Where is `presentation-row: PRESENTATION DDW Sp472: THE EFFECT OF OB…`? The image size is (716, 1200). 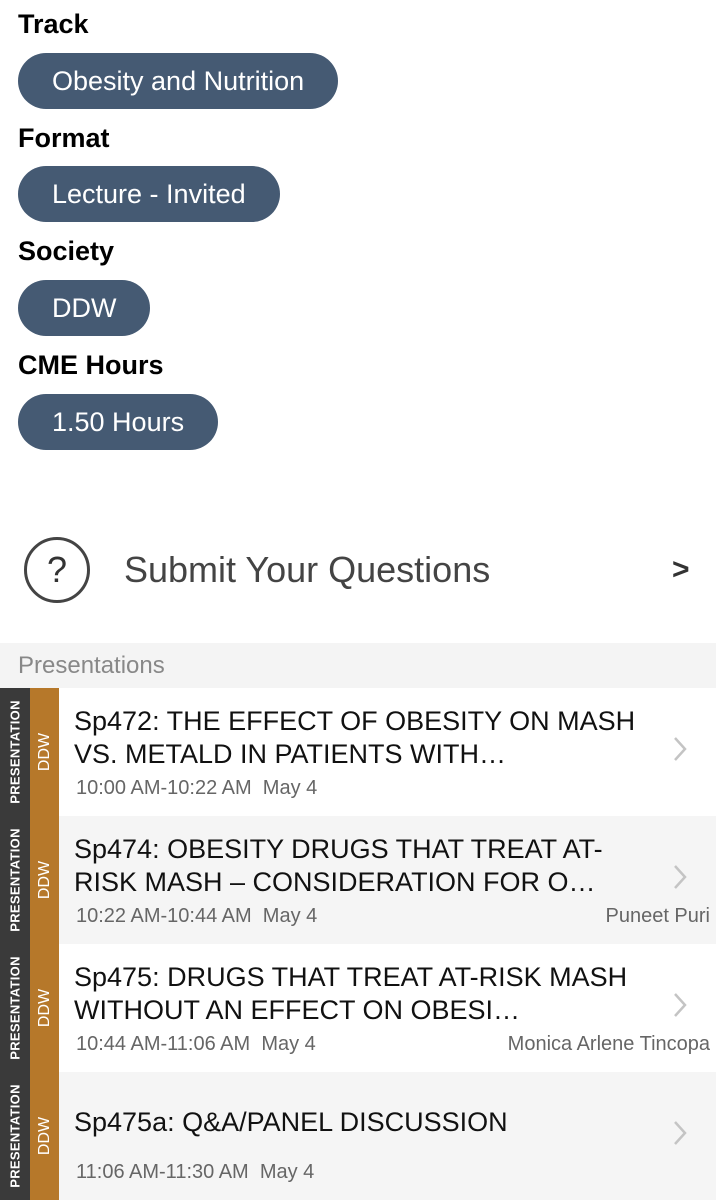
presentation-row: PRESENTATION DDW Sp472: THE EFFECT OF OB… is located at coordinates (358, 752).